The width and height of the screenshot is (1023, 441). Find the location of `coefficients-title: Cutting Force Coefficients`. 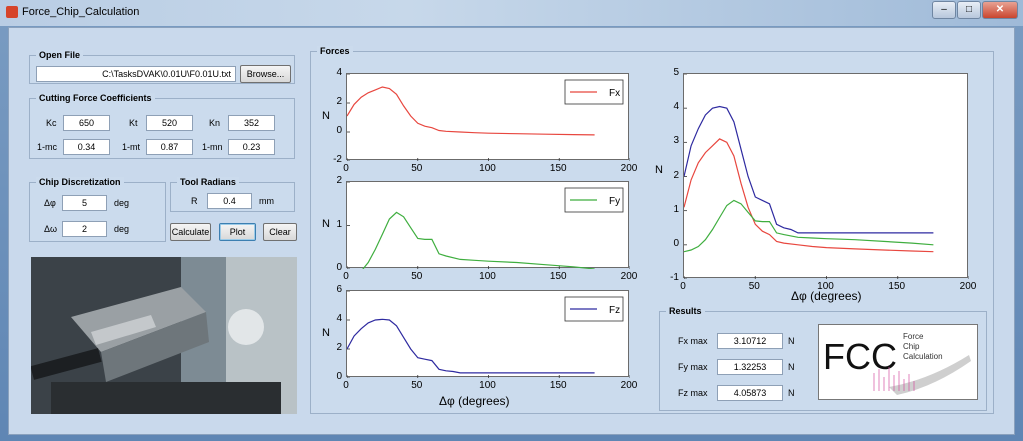

coefficients-title: Cutting Force Coefficients is located at coordinates (95, 98).